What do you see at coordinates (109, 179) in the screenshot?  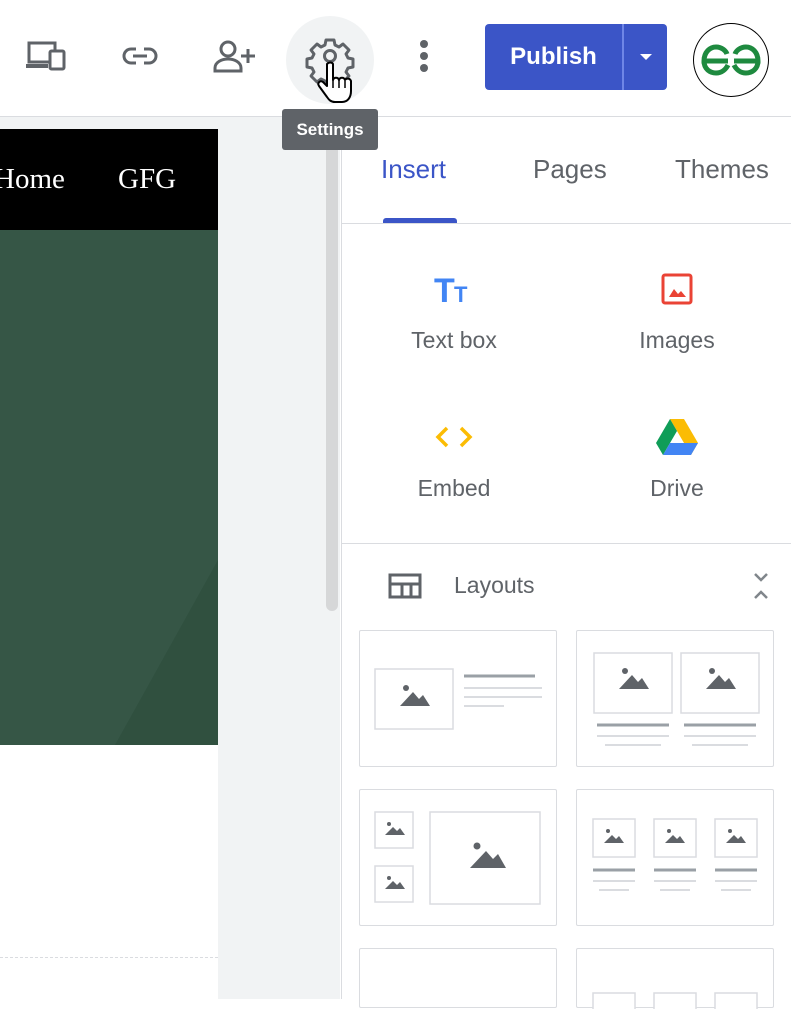 I see `site-navigation-bar: Home GFG` at bounding box center [109, 179].